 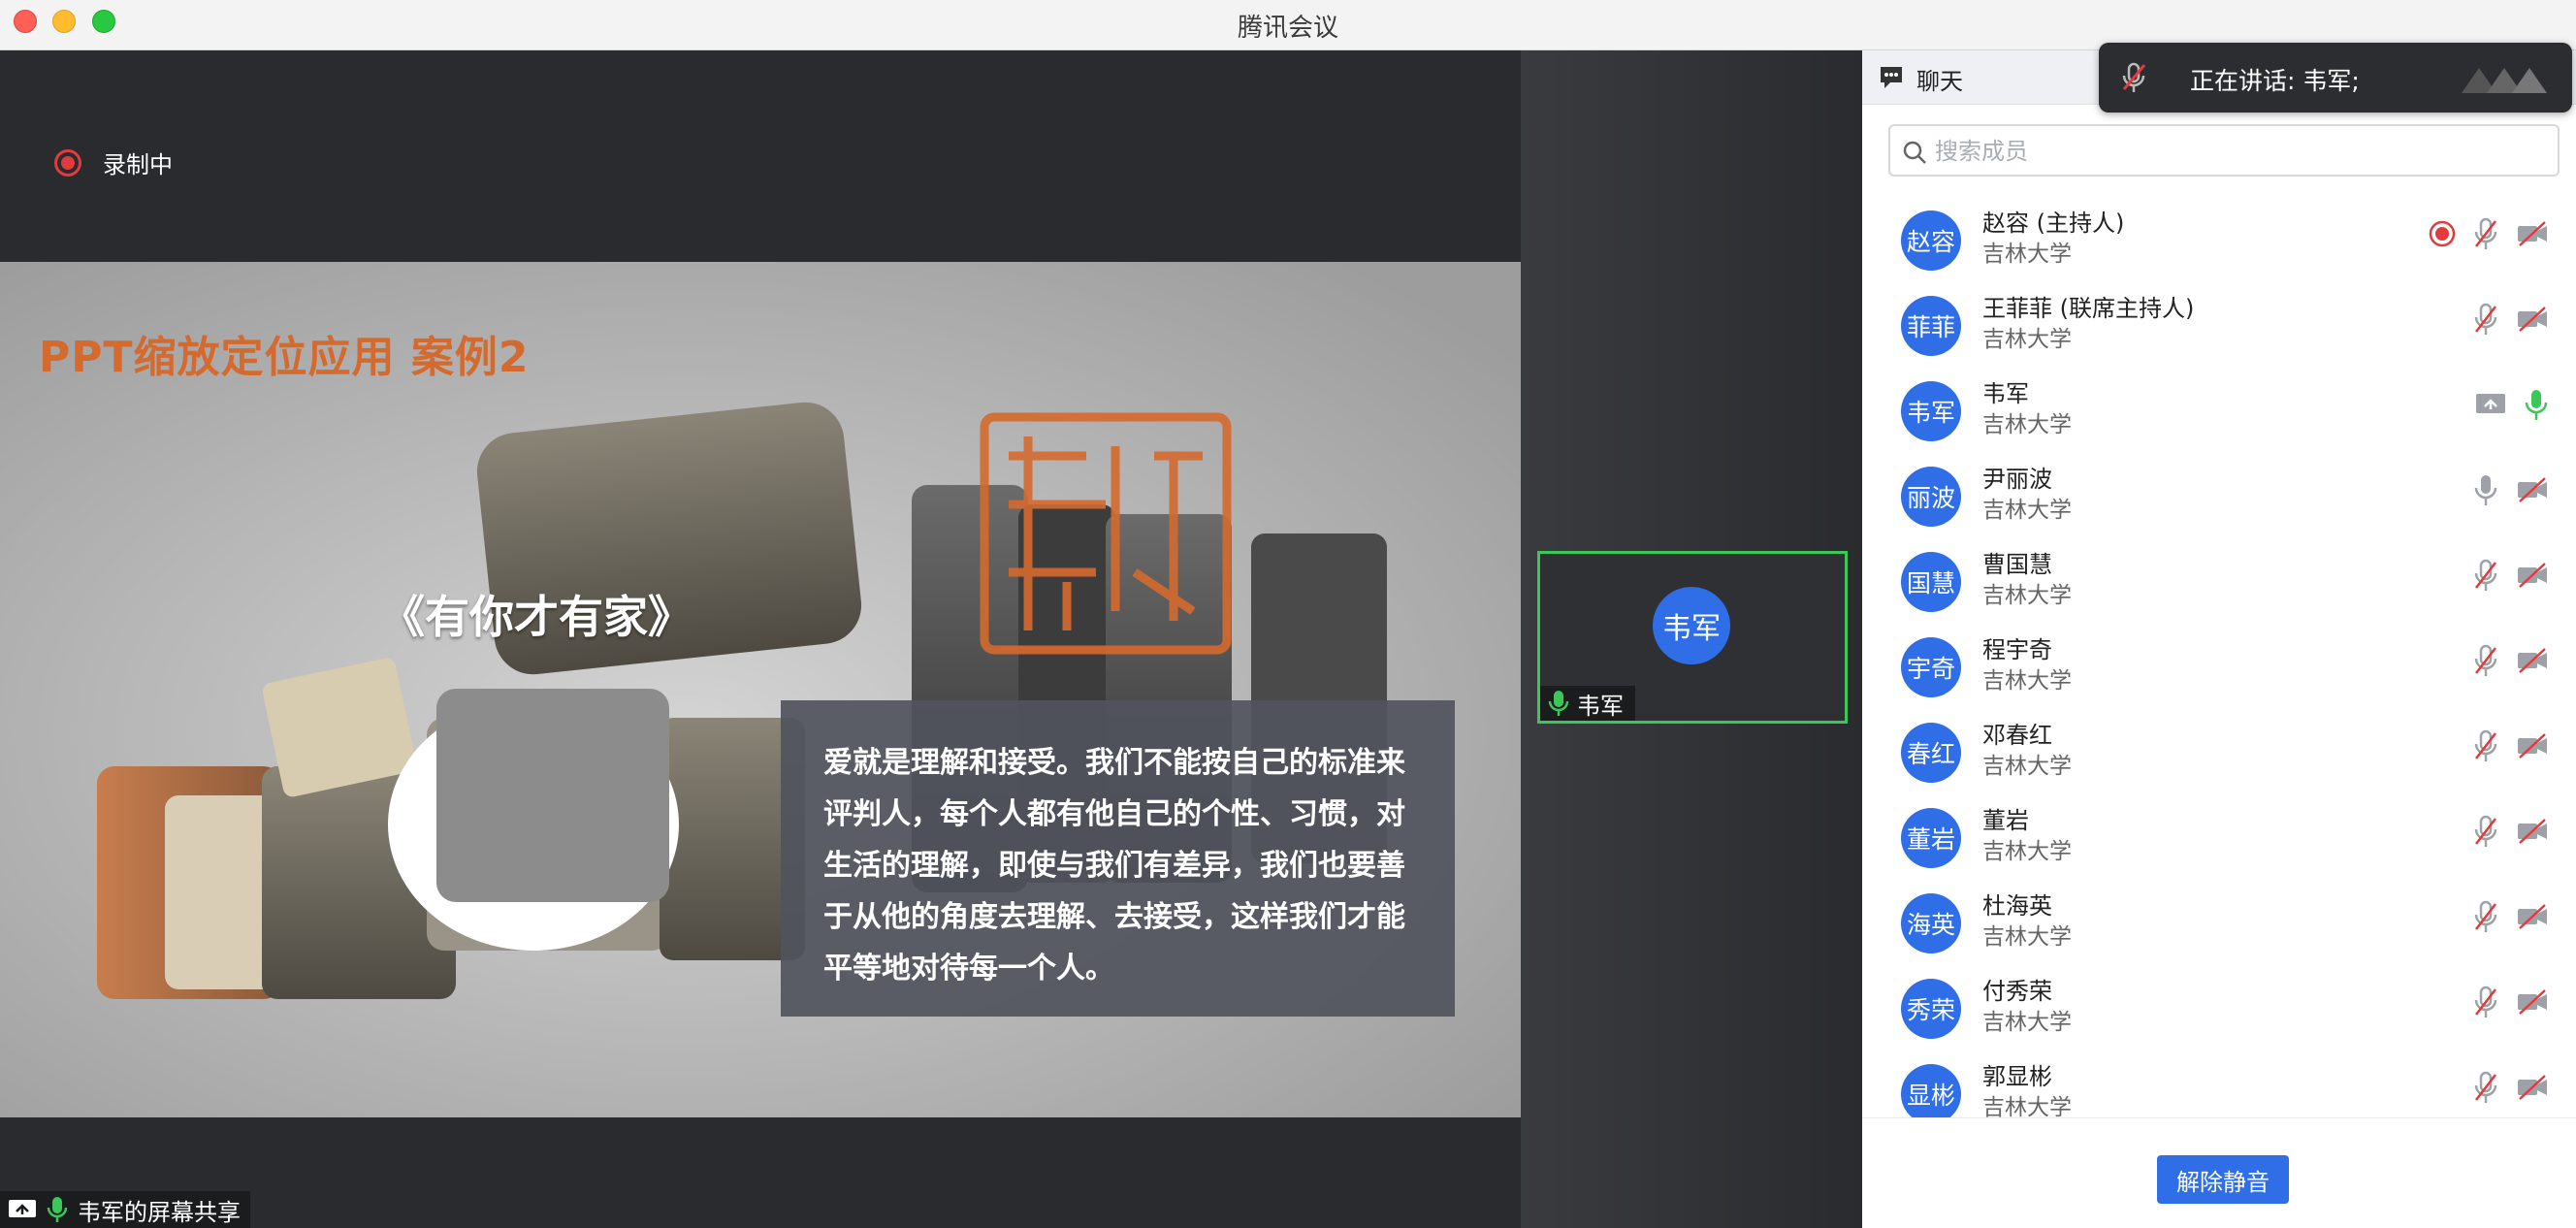 What do you see at coordinates (2219, 236) in the screenshot?
I see `member-row: 赵容 赵容 (主持人) 吉林大学` at bounding box center [2219, 236].